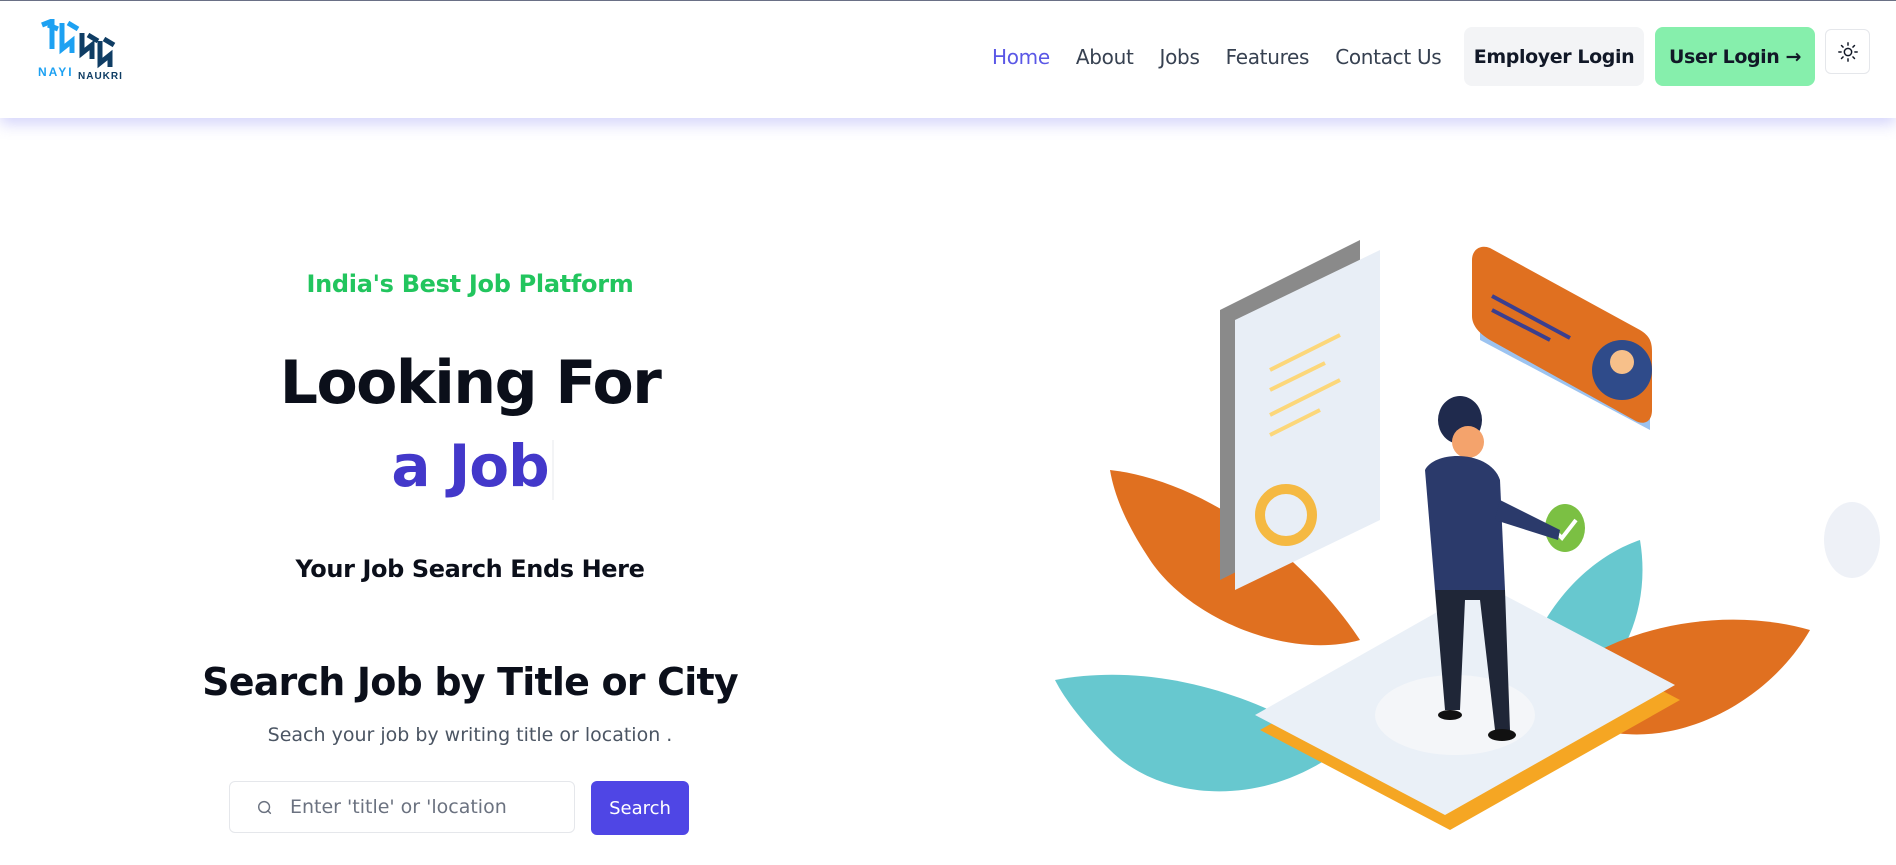 This screenshot has width=1896, height=865. I want to click on arrow-right-icon: →, so click(1793, 56).